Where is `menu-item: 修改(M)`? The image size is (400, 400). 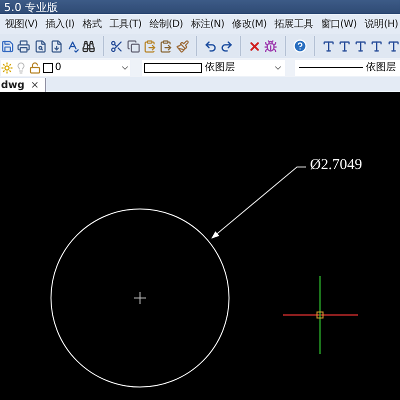 menu-item: 修改(M) is located at coordinates (249, 24).